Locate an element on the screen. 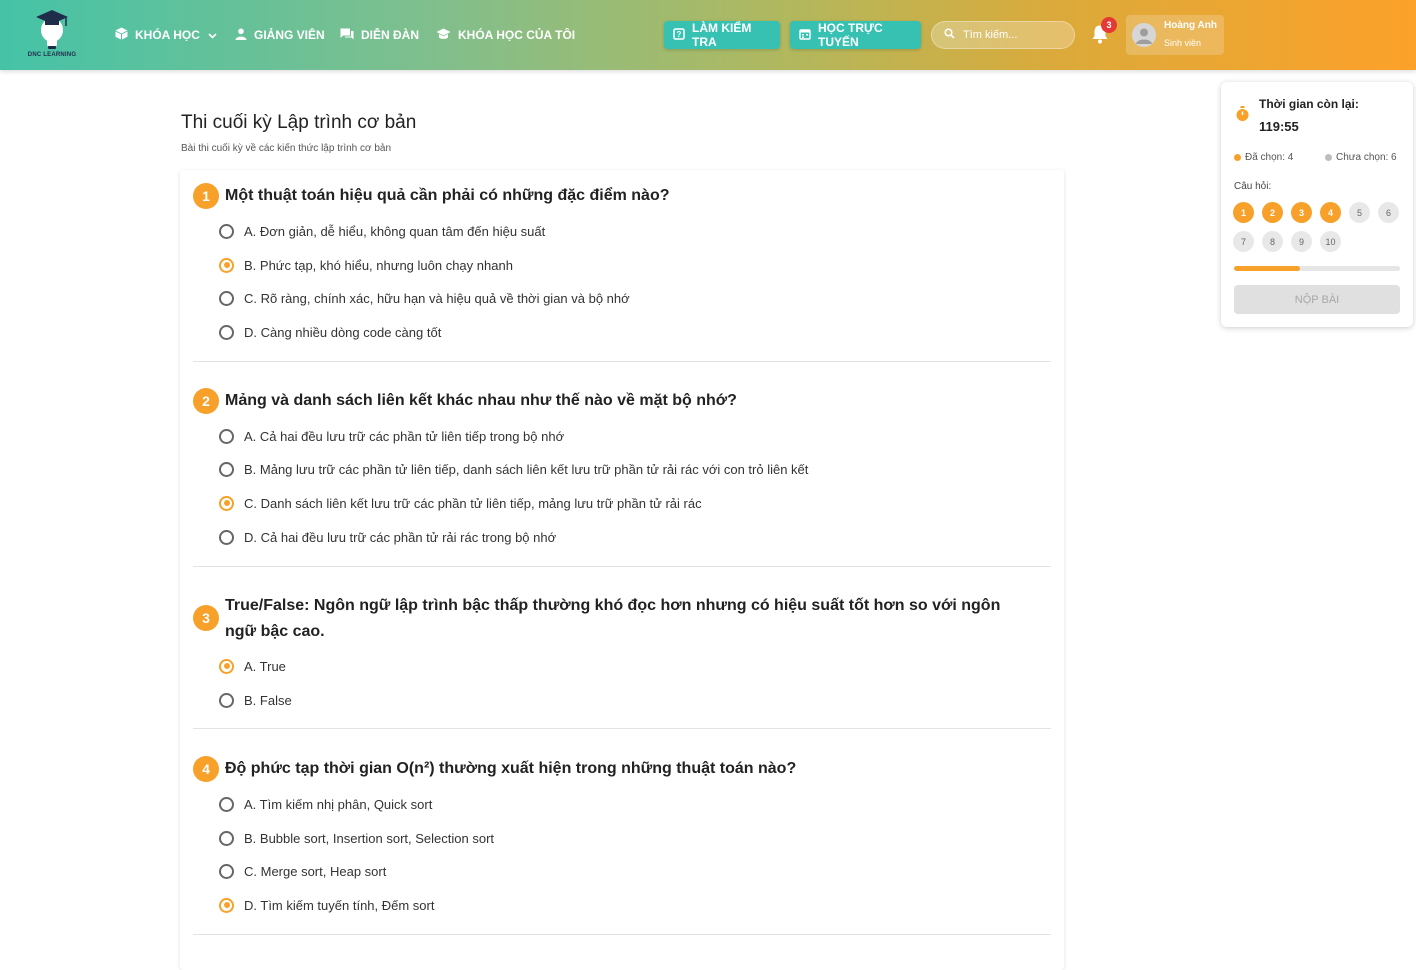 This screenshot has width=1416, height=970. unanswered-label: Chưa chọn: 6 is located at coordinates (1366, 157).